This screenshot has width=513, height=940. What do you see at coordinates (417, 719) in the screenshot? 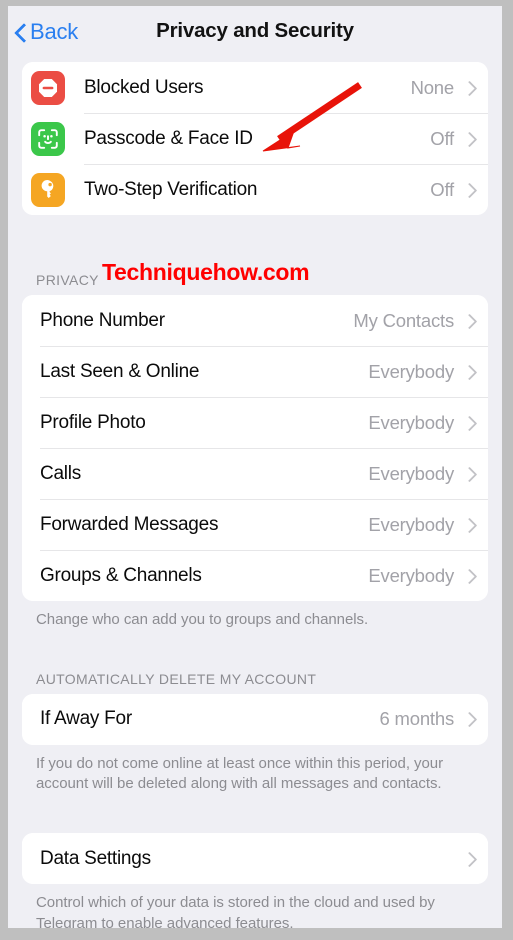
I see `row-value: 6 months` at bounding box center [417, 719].